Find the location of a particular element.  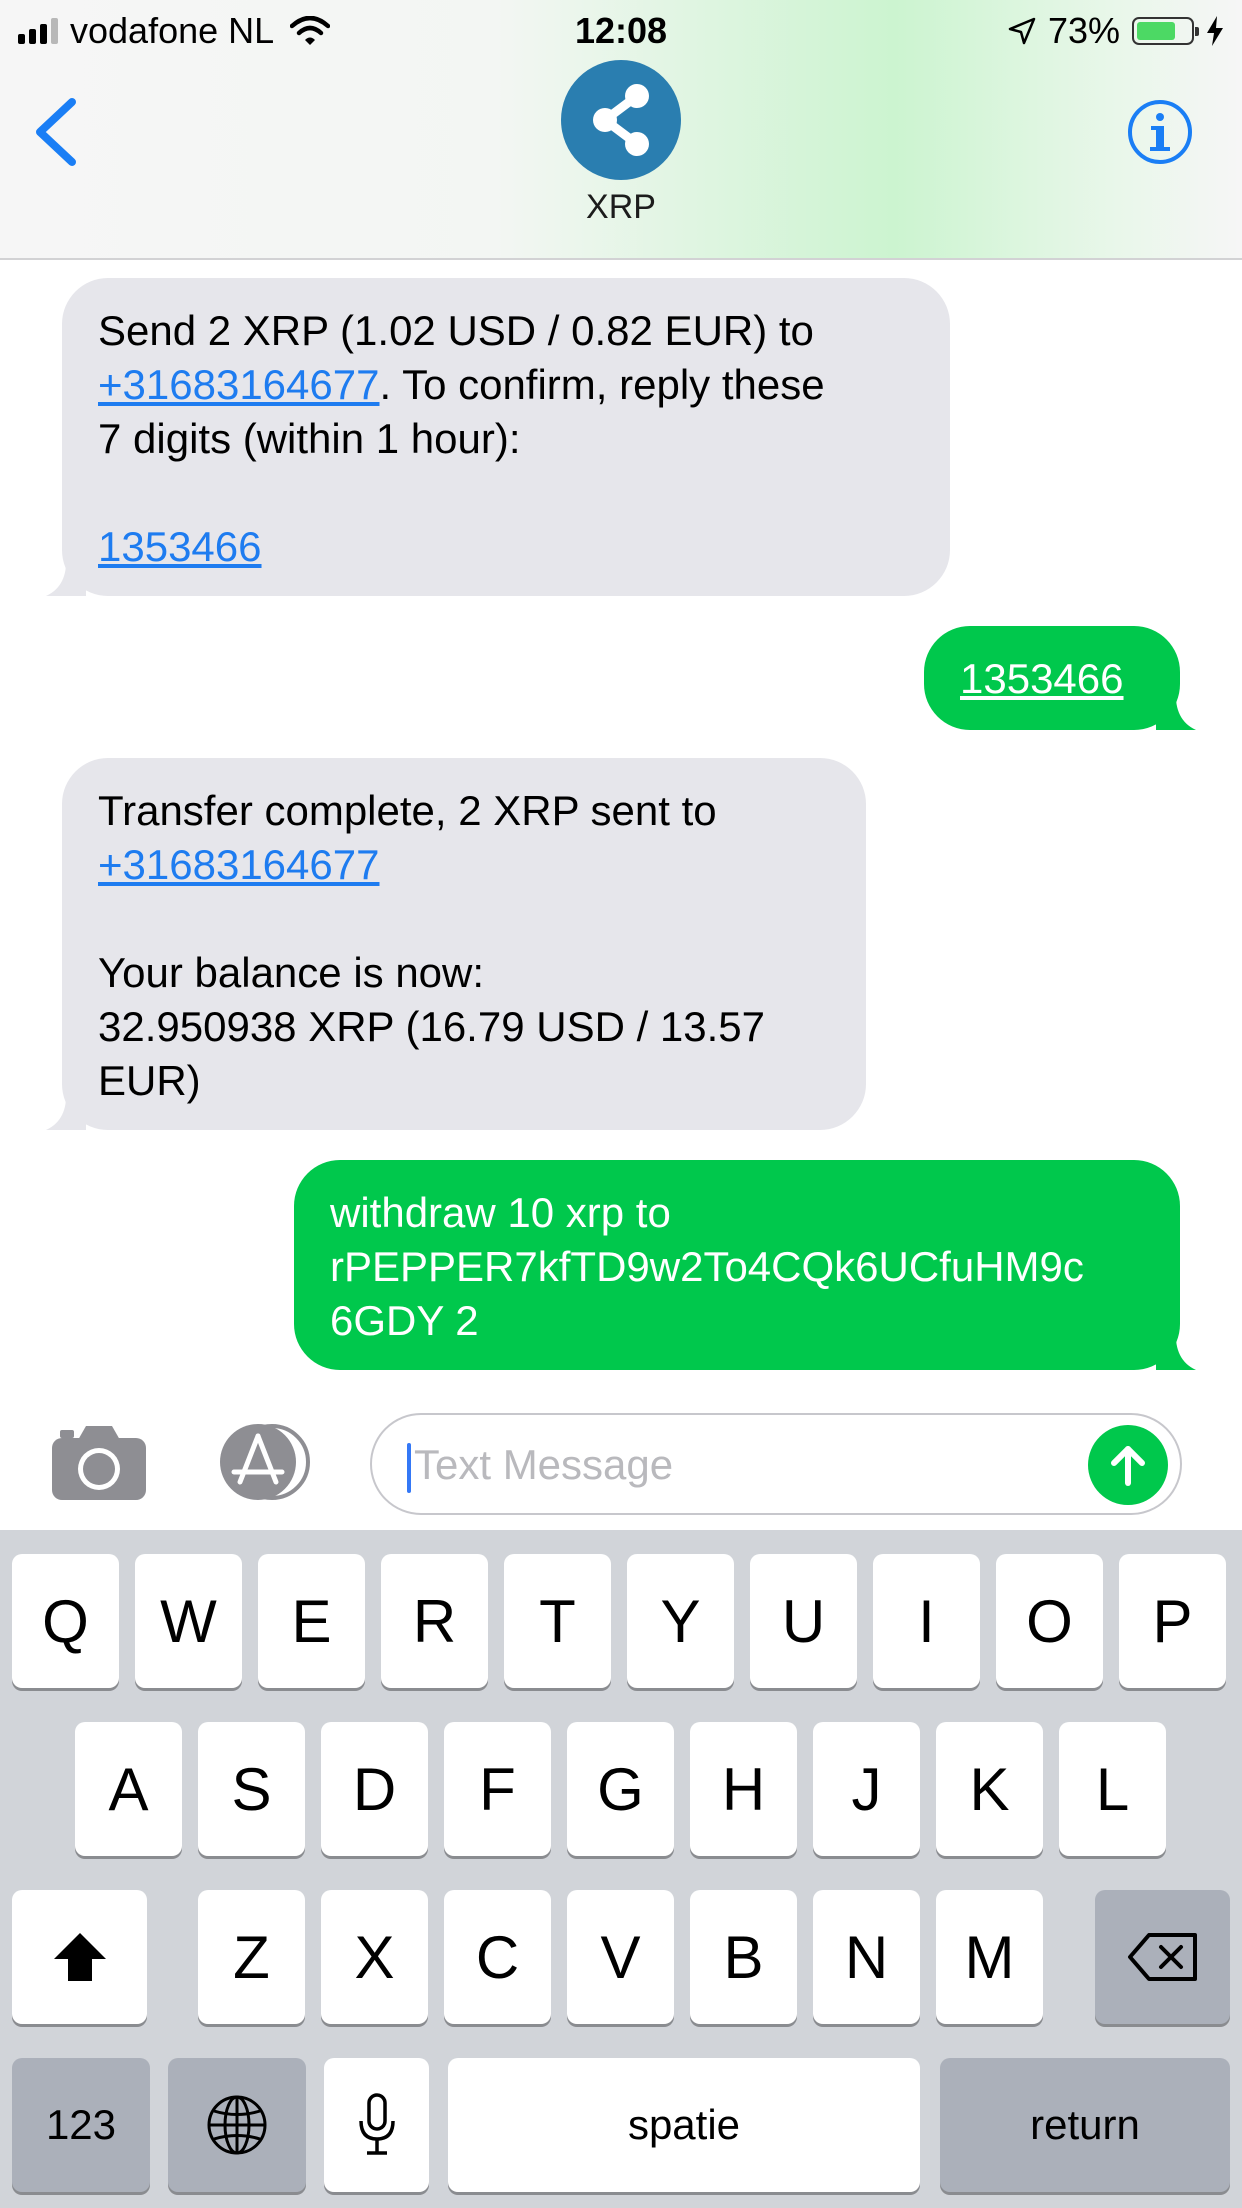

message-text-line: rPEPPER7kfTD9w2To4CQk6UCfuHM9c is located at coordinates (707, 1266).